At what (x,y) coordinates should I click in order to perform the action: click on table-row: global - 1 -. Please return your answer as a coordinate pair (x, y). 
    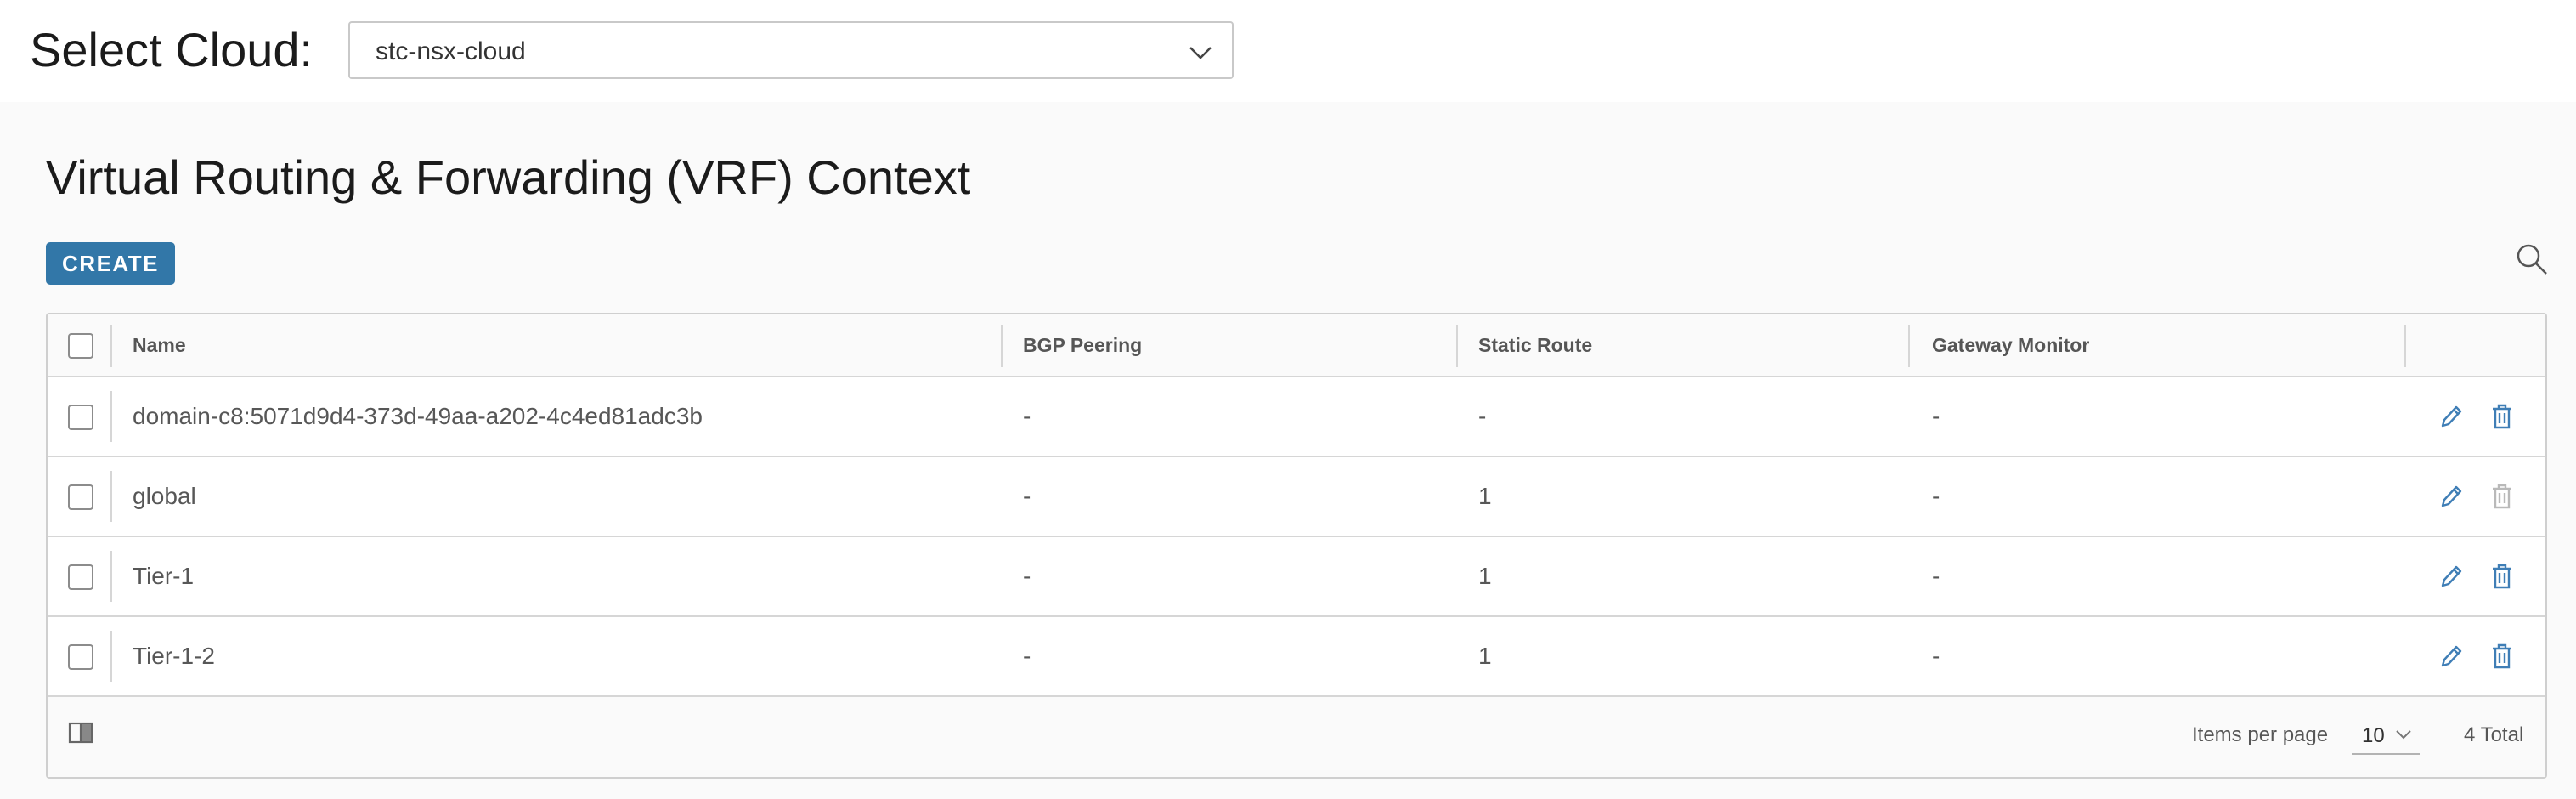
    Looking at the image, I should click on (1296, 497).